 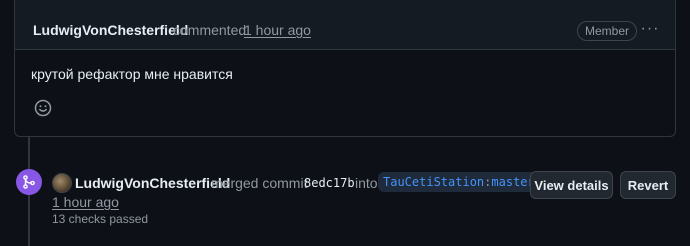 I want to click on target-branch-link: TauCetiStation:master, so click(x=459, y=182).